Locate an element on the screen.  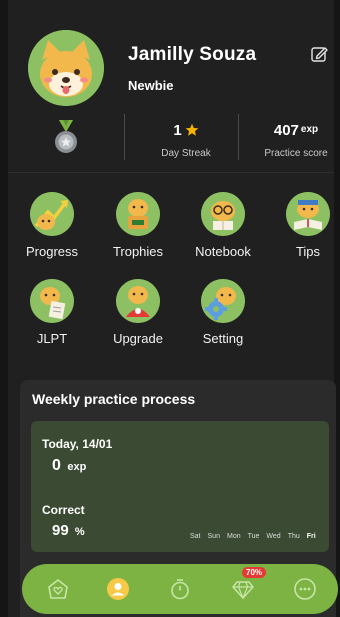
day-label: Sat is located at coordinates (195, 536).